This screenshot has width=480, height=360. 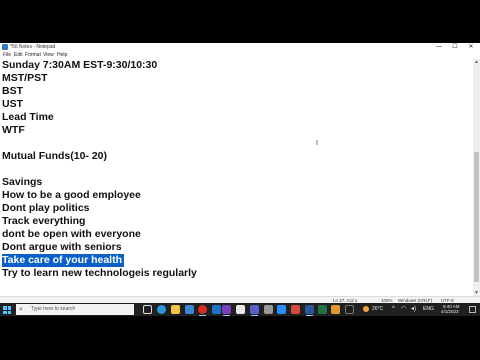 What do you see at coordinates (147, 309) in the screenshot?
I see `task-view-icon` at bounding box center [147, 309].